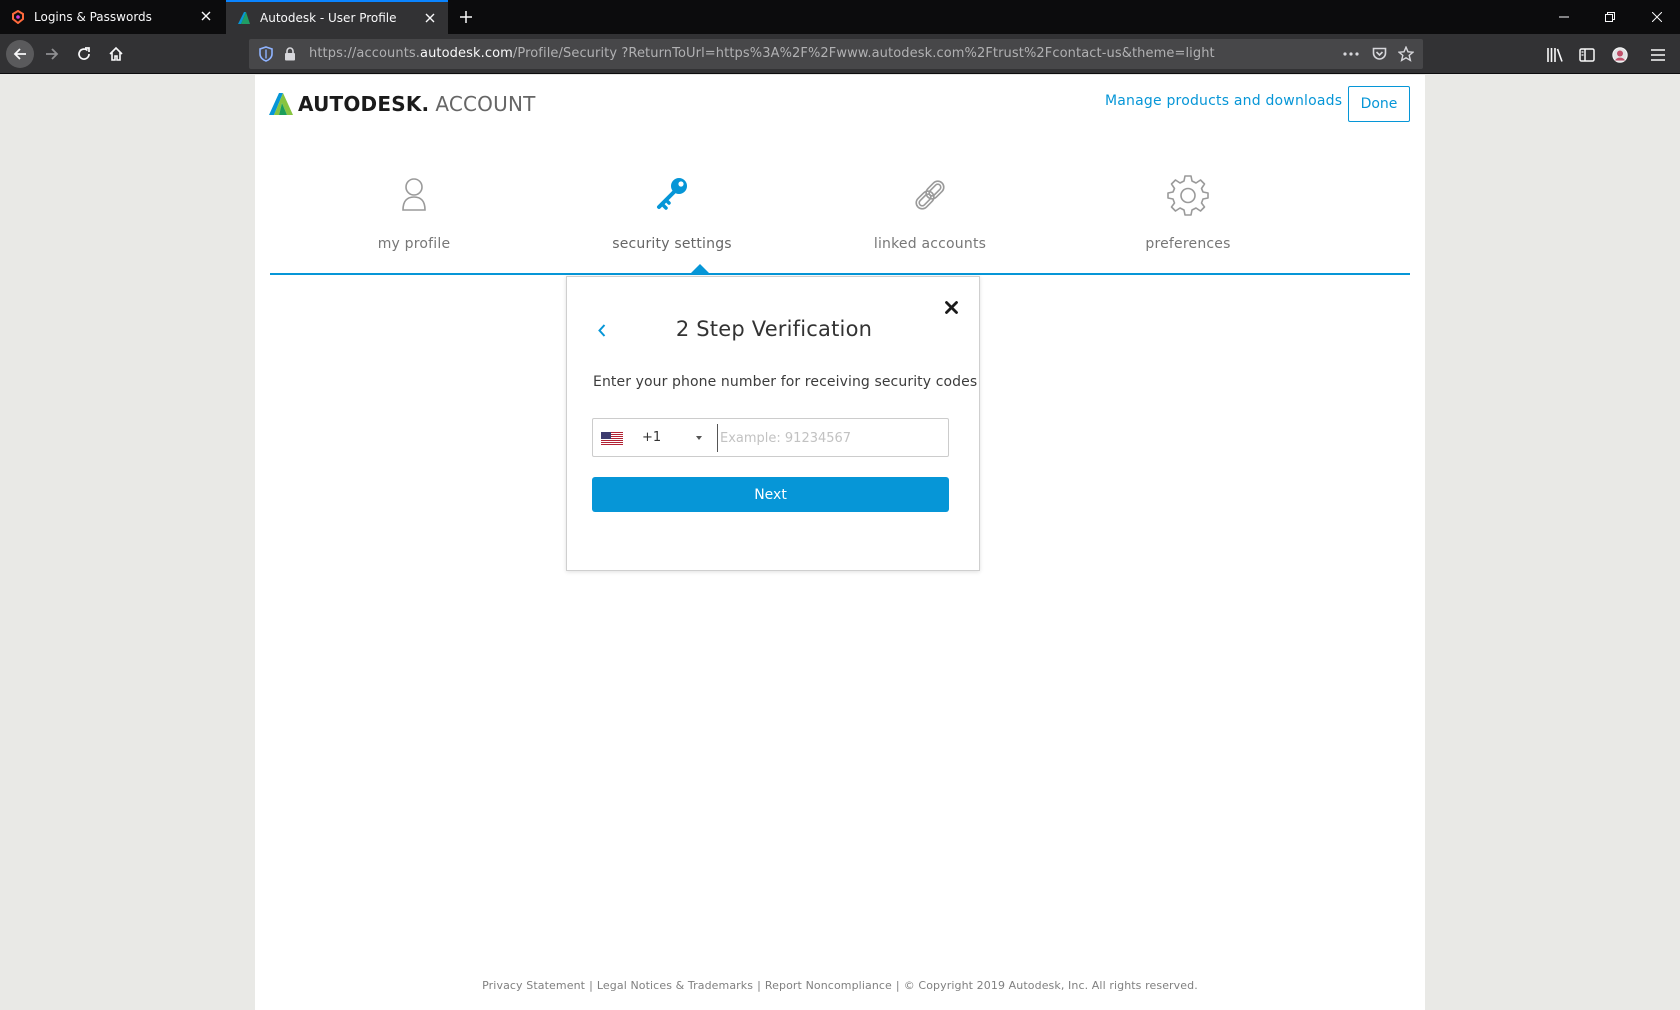 This screenshot has height=1010, width=1680. I want to click on legal-notices-link: Legal Notices & Trademarks, so click(675, 985).